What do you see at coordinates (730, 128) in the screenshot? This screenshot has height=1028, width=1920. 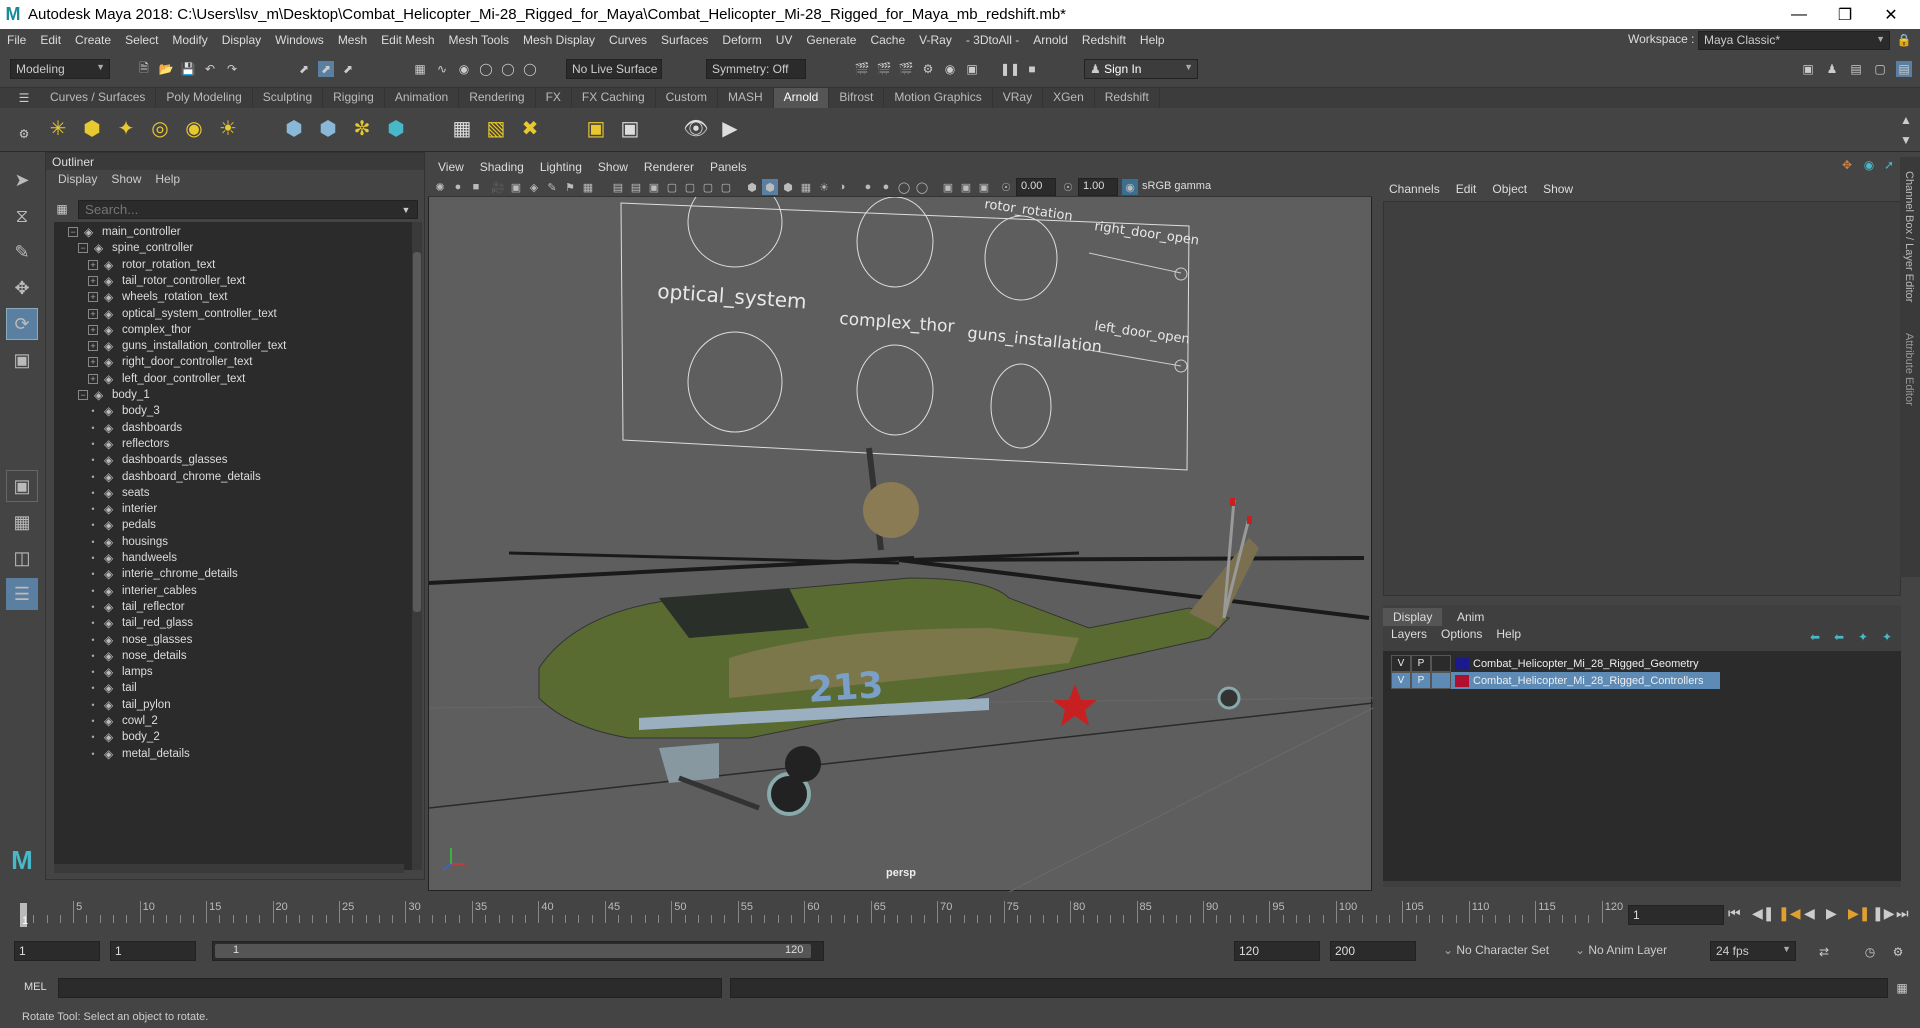 I see `render-play-icon: ▶` at bounding box center [730, 128].